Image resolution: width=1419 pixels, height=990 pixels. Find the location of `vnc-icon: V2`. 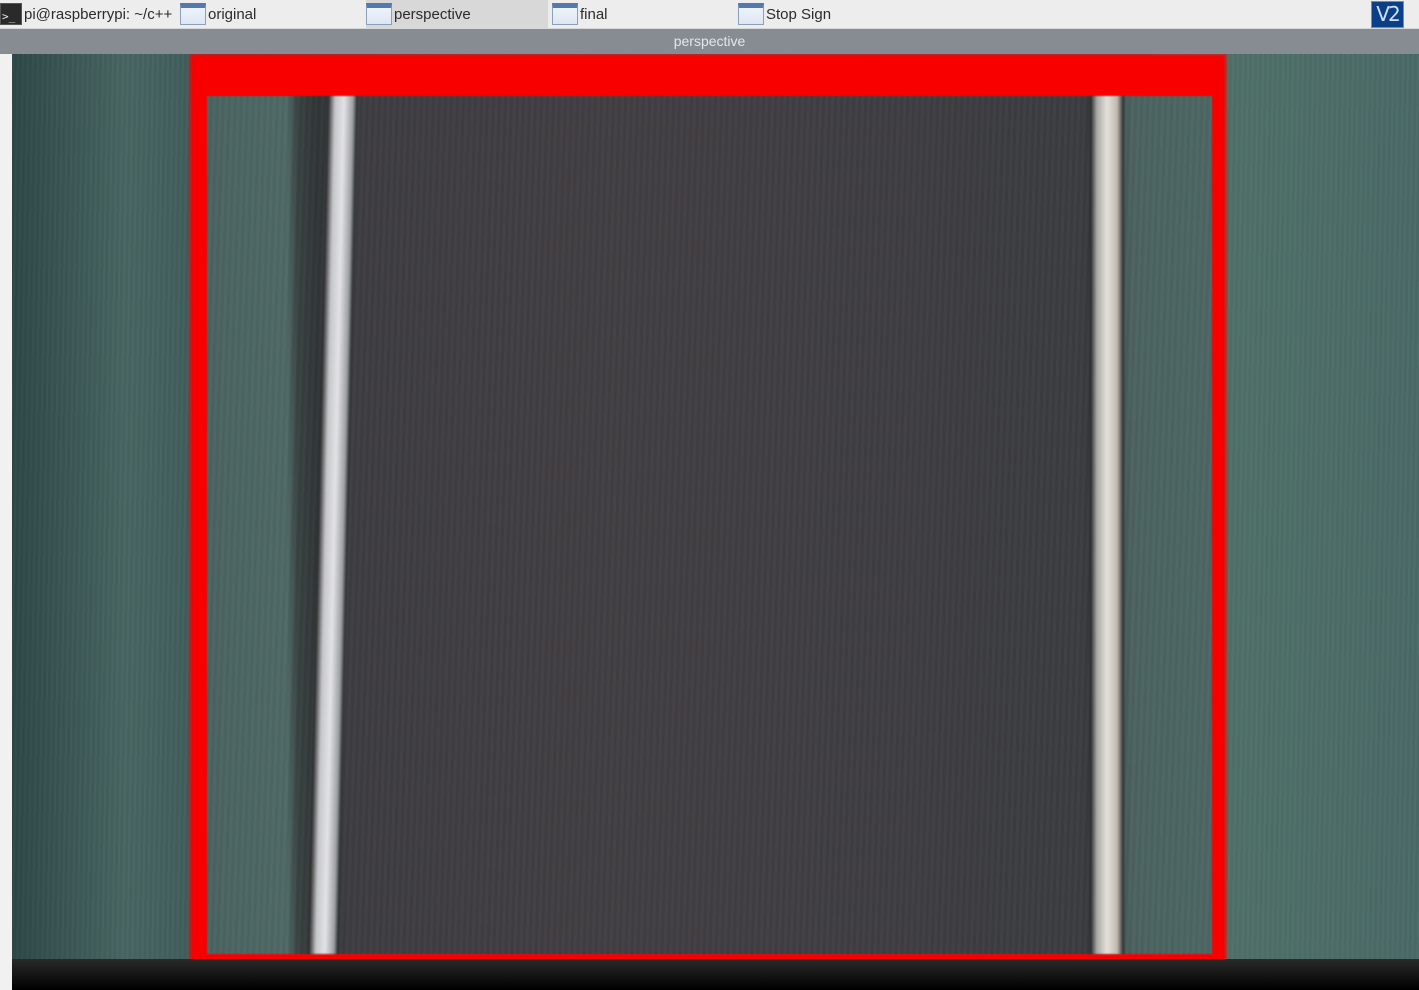

vnc-icon: V2 is located at coordinates (1387, 14).